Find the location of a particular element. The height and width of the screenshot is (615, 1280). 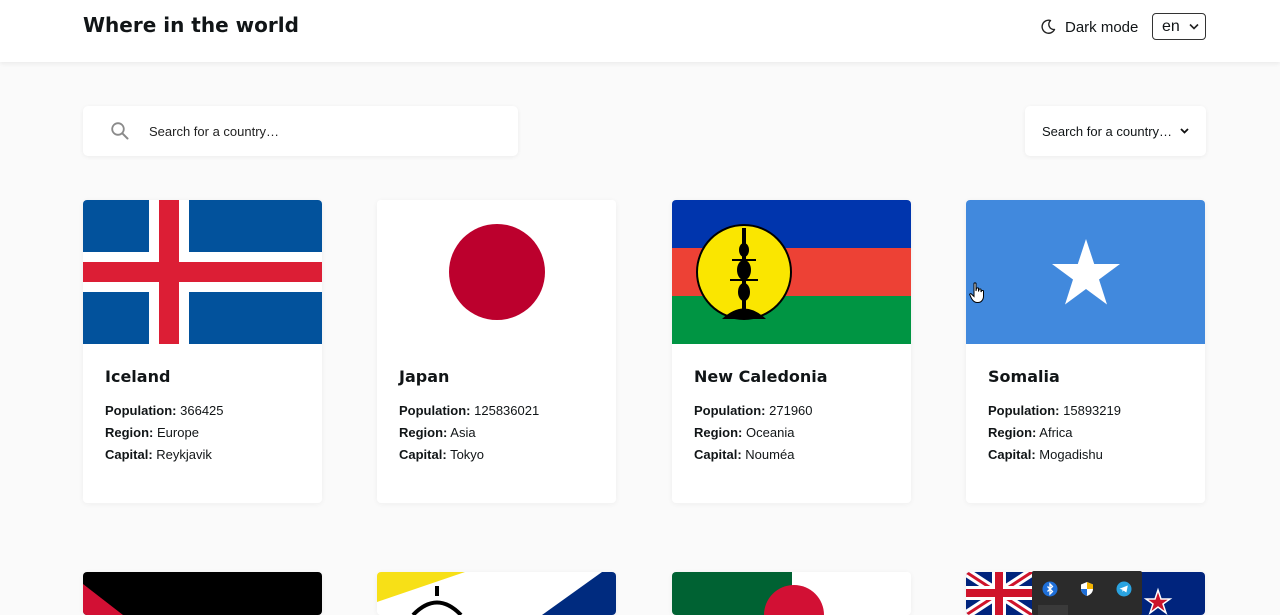

region-row: Region: Oceania is located at coordinates (744, 432).